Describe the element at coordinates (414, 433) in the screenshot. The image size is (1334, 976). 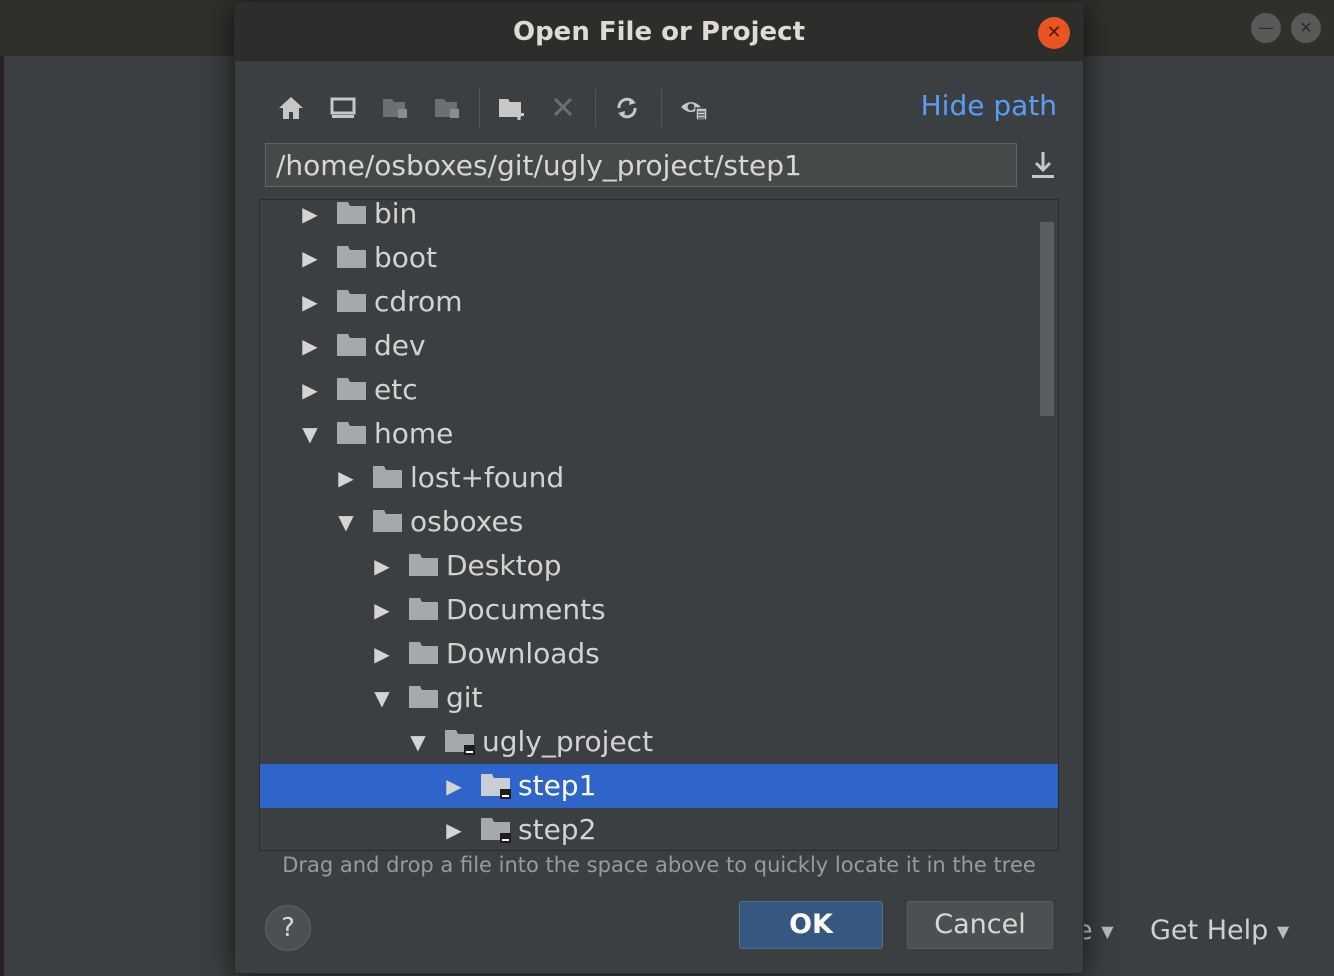
I see `tree-row-label: home` at that location.